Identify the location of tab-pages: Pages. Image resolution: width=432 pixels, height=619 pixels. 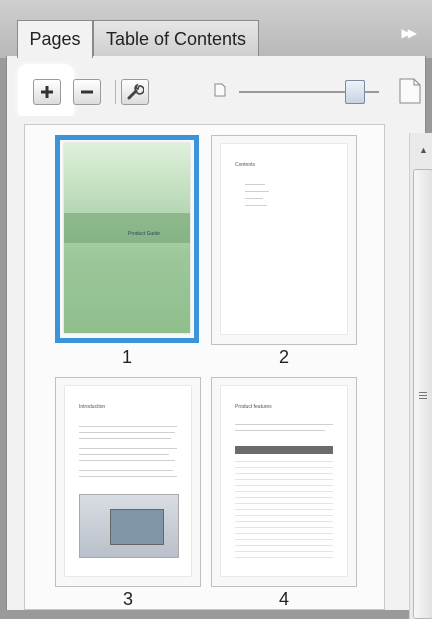
(55, 39).